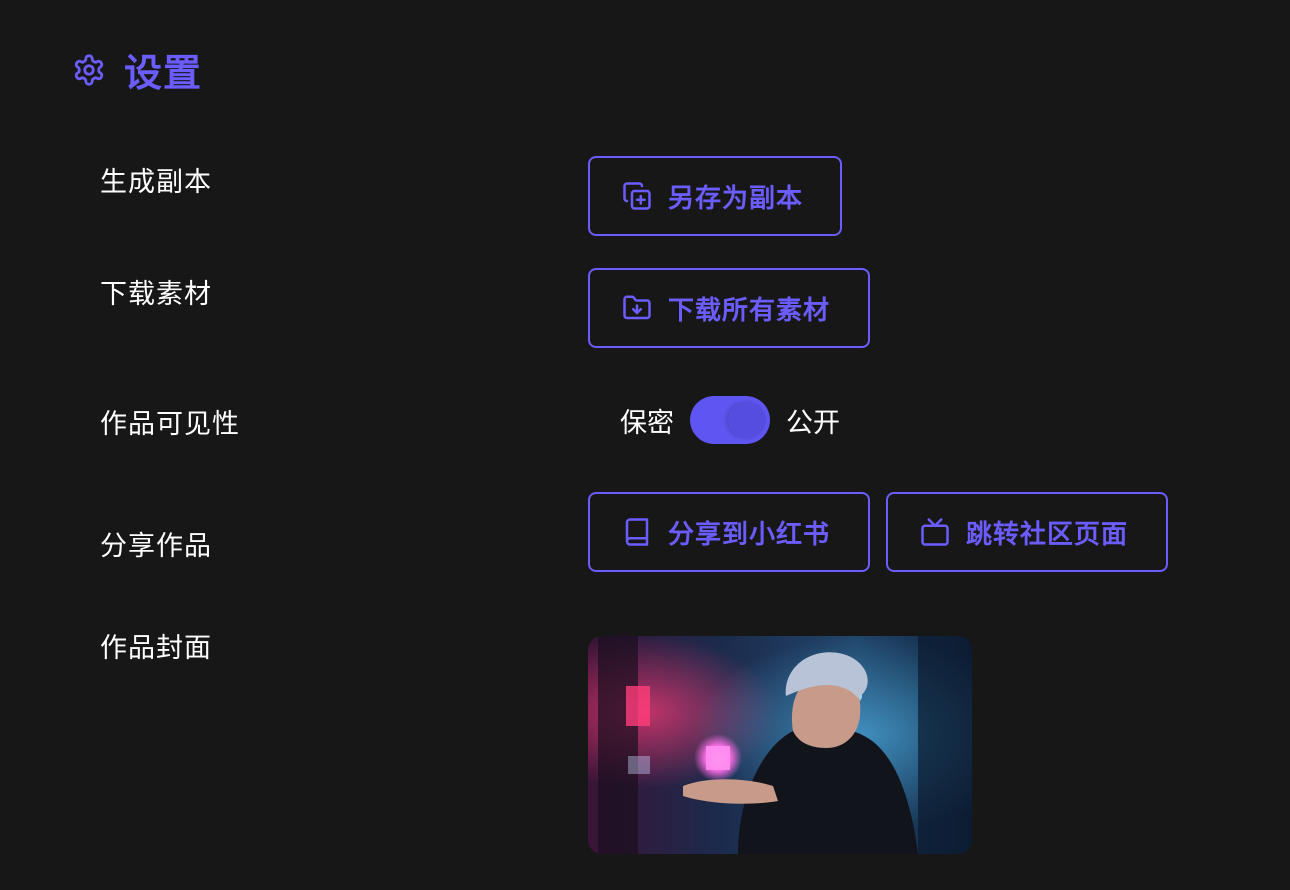 This screenshot has height=890, width=1290. I want to click on visibility-toggle-group: 保密 公开, so click(730, 420).